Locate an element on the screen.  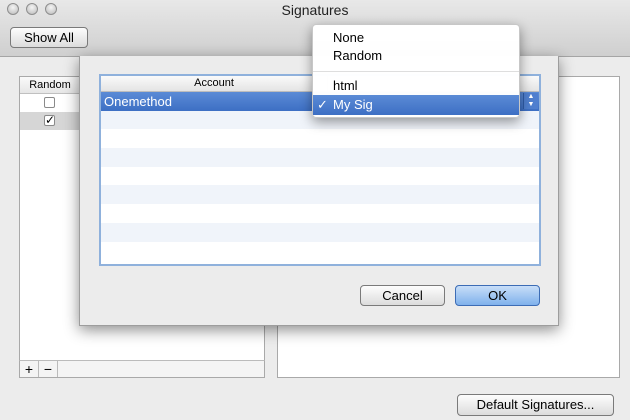
list-footer: + − is located at coordinates (142, 369).